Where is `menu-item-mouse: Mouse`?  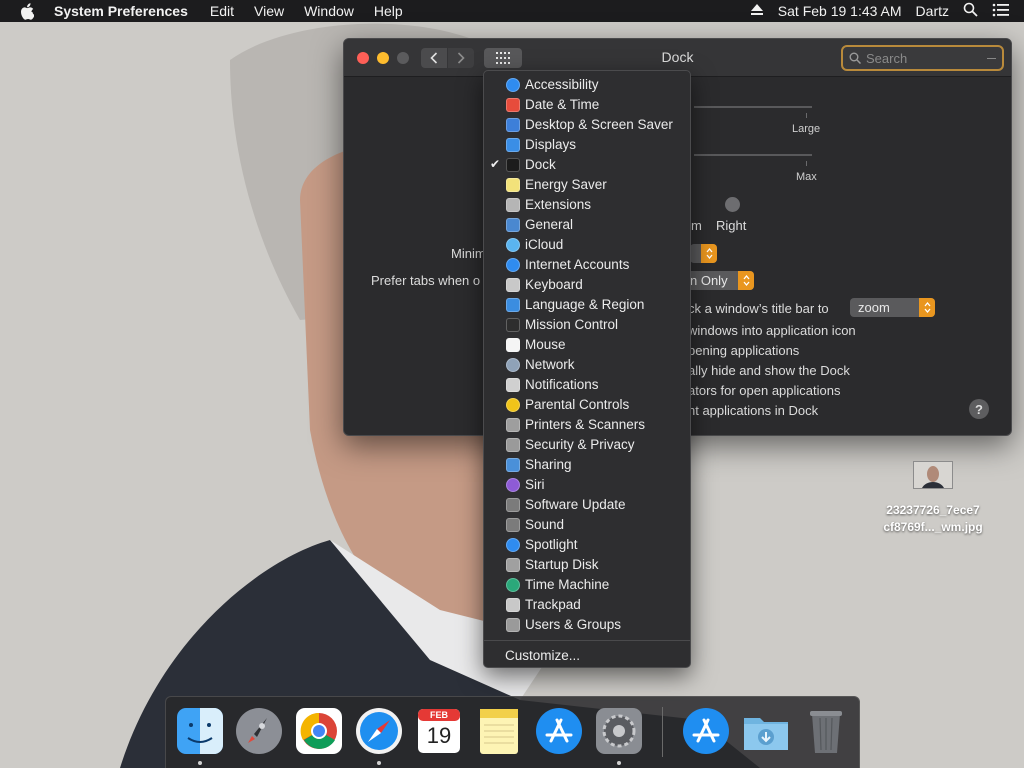 menu-item-mouse: Mouse is located at coordinates (587, 345).